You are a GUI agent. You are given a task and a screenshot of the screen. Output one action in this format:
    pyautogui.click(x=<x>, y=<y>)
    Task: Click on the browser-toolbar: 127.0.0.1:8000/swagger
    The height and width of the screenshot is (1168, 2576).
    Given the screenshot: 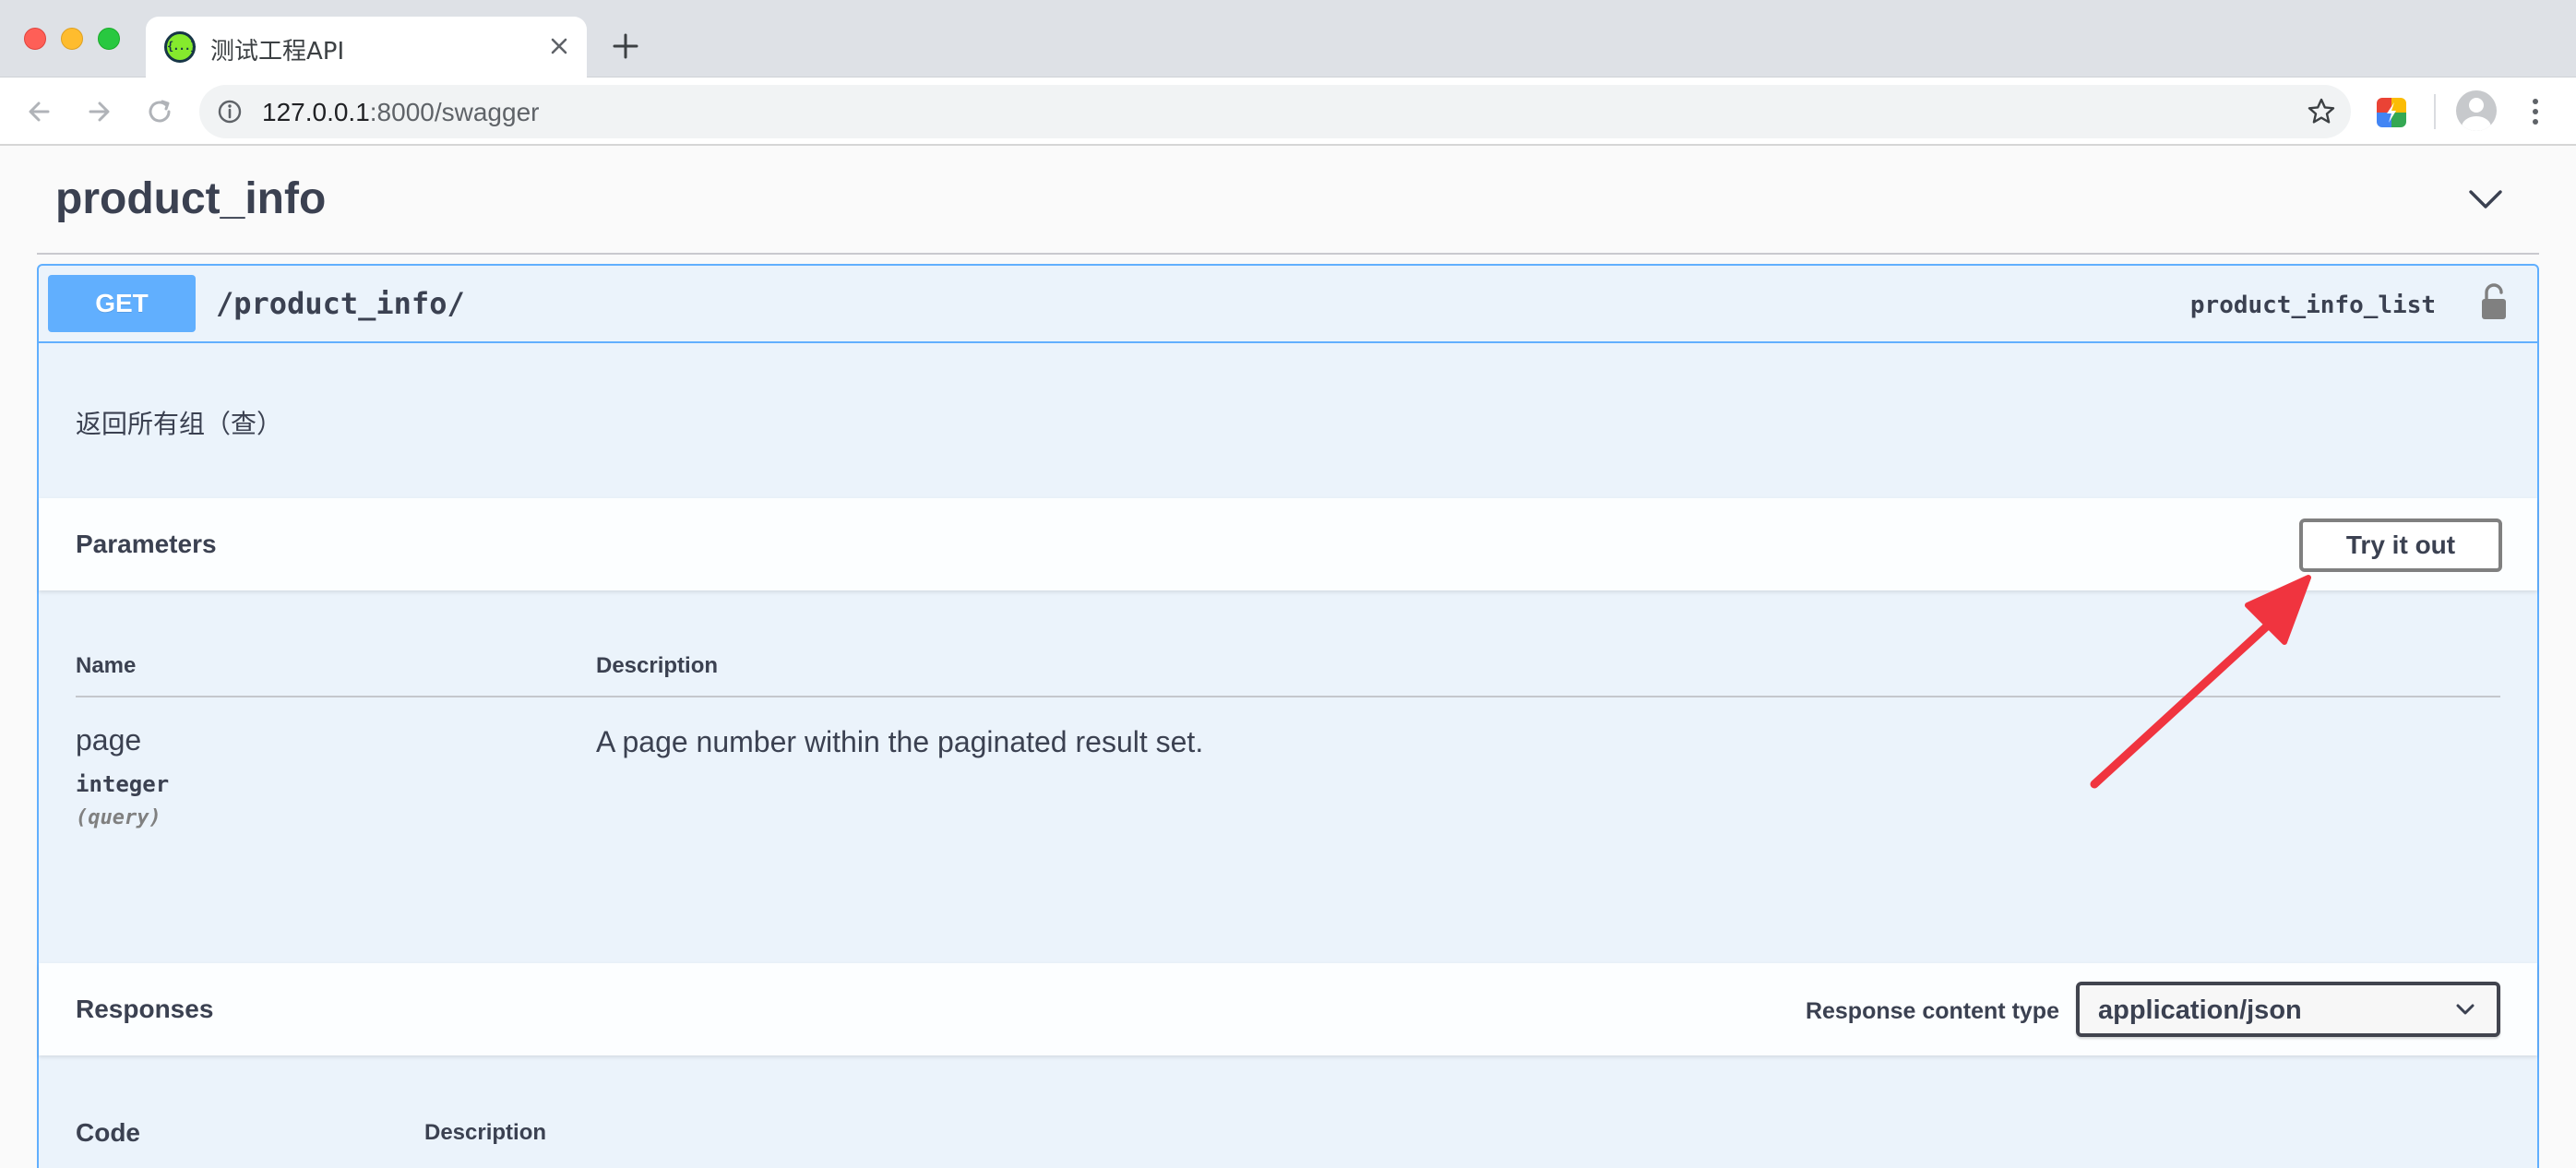 What is the action you would take?
    pyautogui.click(x=1288, y=112)
    